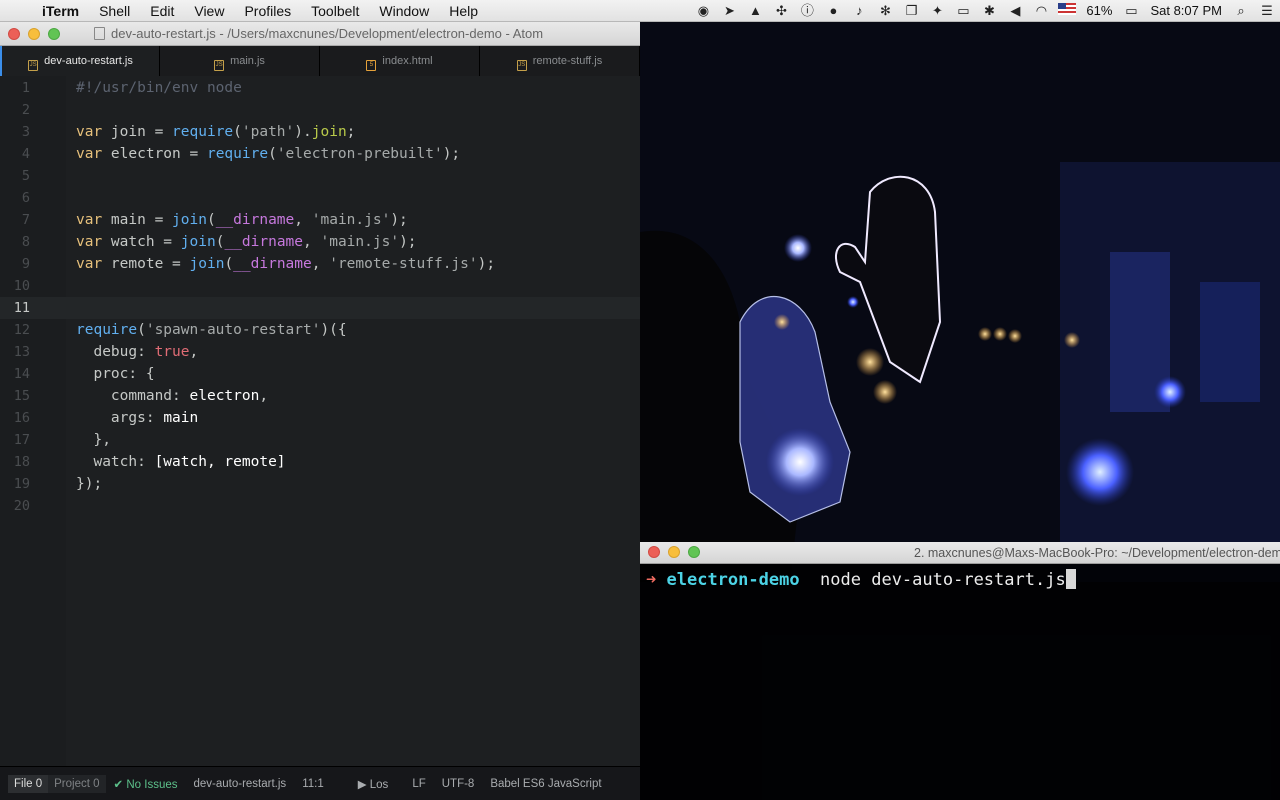 This screenshot has height=800, width=1280. What do you see at coordinates (885, 11) in the screenshot?
I see `snowflake-icon: ✻` at bounding box center [885, 11].